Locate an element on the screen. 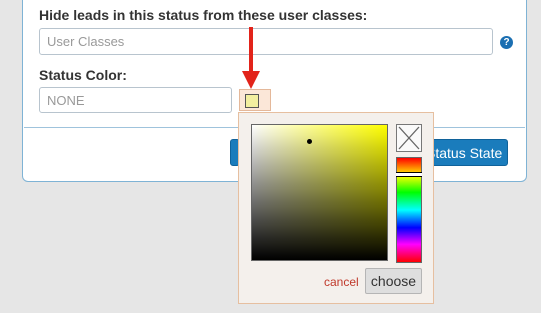  hue-slider is located at coordinates (409, 210).